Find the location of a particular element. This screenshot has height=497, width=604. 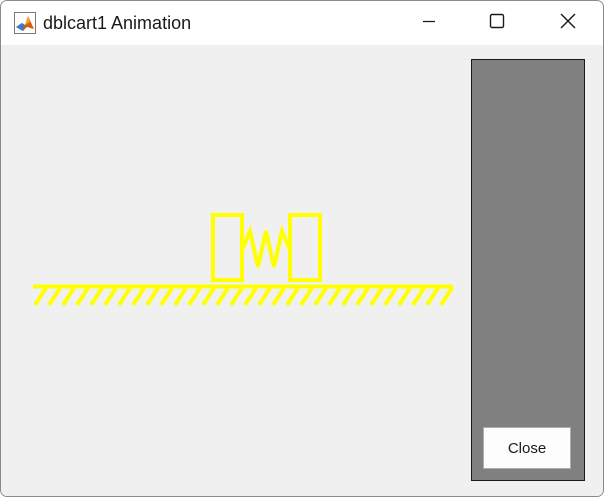

maximize-icon is located at coordinates (497, 23).